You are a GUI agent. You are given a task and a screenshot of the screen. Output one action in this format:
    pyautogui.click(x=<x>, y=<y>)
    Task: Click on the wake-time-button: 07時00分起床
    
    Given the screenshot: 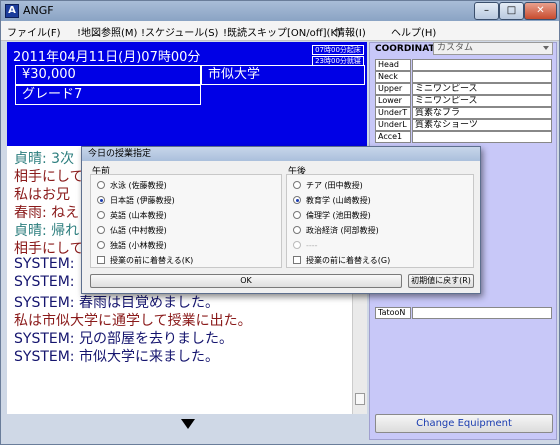 What is the action you would take?
    pyautogui.click(x=338, y=50)
    